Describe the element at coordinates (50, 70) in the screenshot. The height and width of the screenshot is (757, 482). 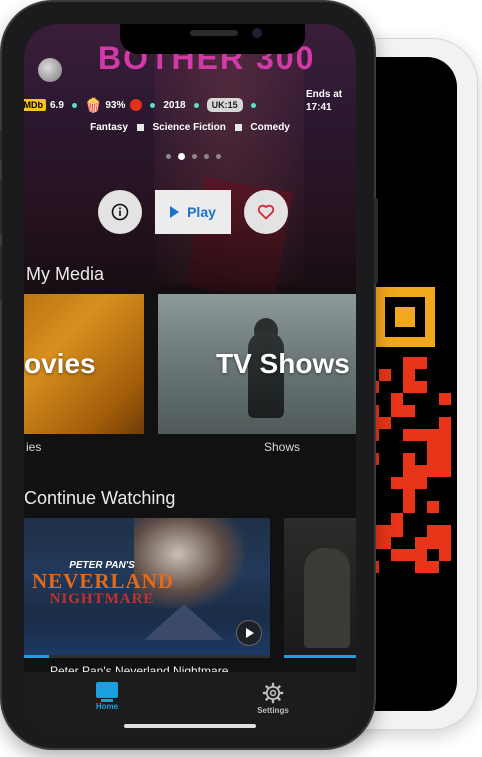
I see `microphone-icon` at that location.